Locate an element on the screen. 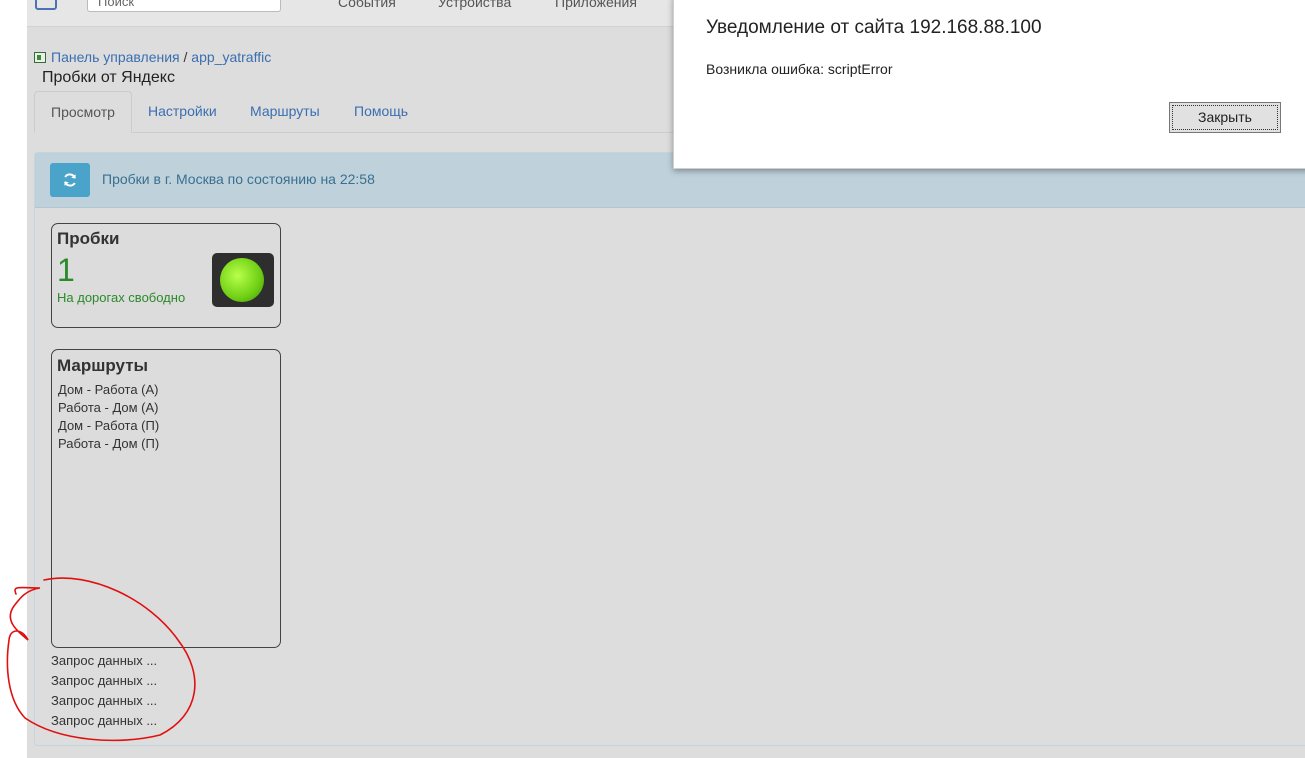 The image size is (1305, 758). tab-view: Просмотр is located at coordinates (83, 112).